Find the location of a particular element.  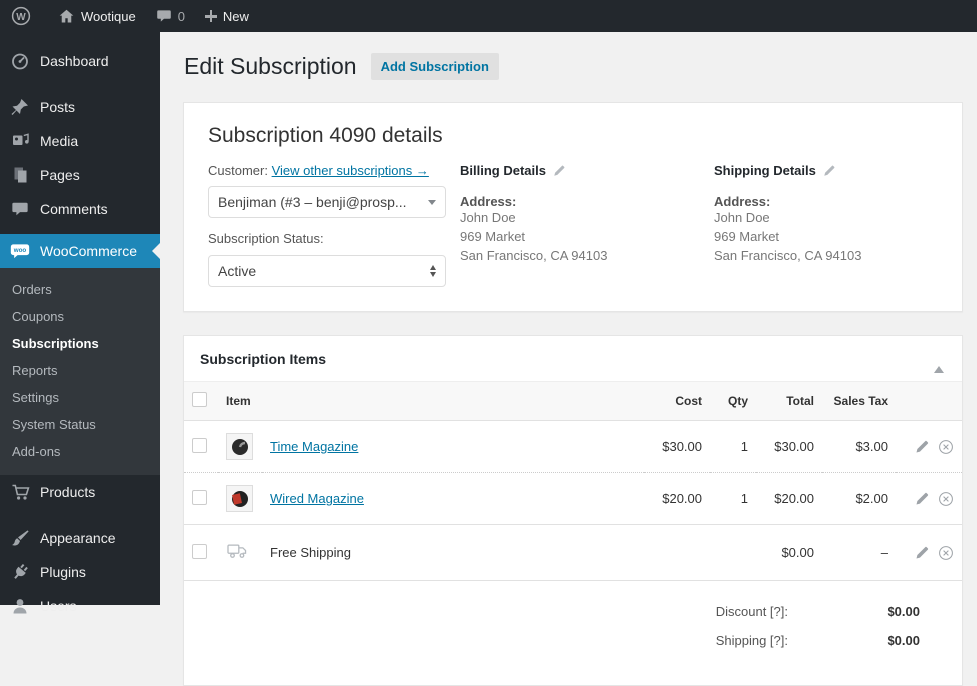

table-row: Time Magazine $30.00 1 $30.00 $3.00 is located at coordinates (573, 447).